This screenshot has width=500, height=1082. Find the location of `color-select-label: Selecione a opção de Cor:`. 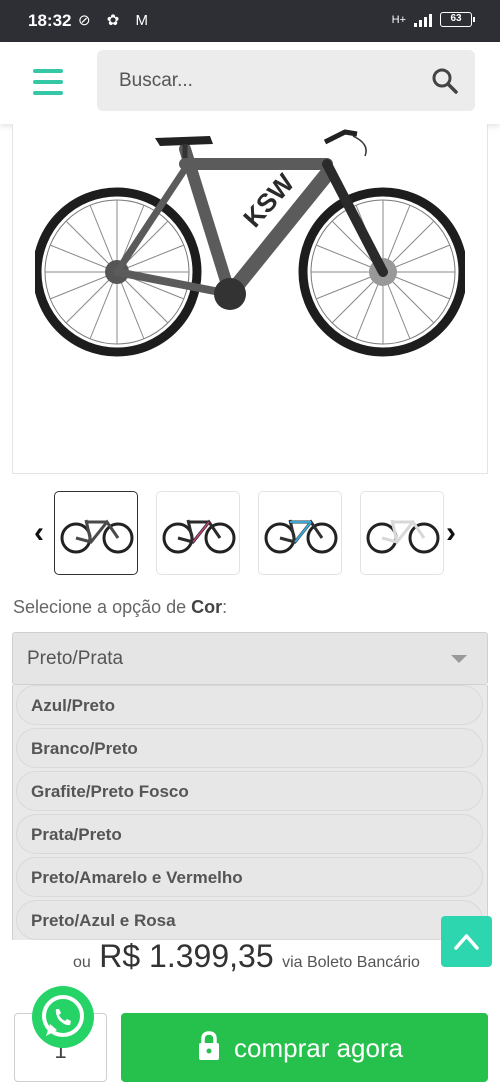

color-select-label: Selecione a opção de Cor: is located at coordinates (120, 607).